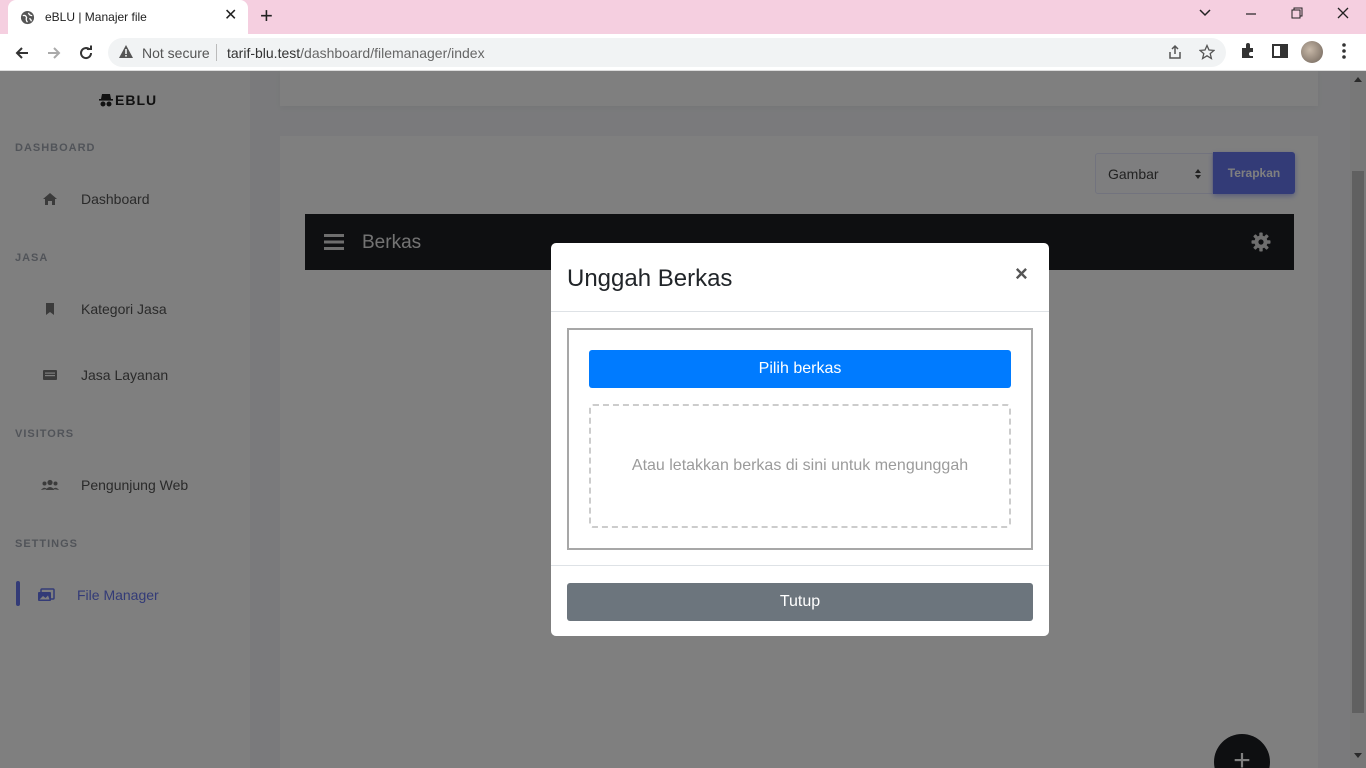 The width and height of the screenshot is (1366, 768). Describe the element at coordinates (22, 53) in the screenshot. I see `back-icon` at that location.